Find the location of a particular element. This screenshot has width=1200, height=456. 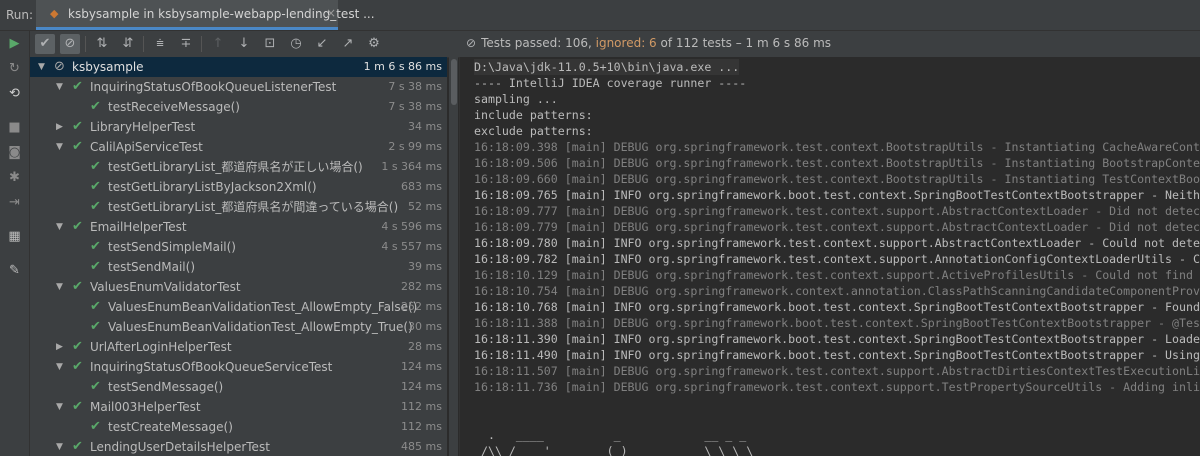

tree-row: ▼ ✔ EmailHelperTest 4 s 596 ms is located at coordinates (238, 227).